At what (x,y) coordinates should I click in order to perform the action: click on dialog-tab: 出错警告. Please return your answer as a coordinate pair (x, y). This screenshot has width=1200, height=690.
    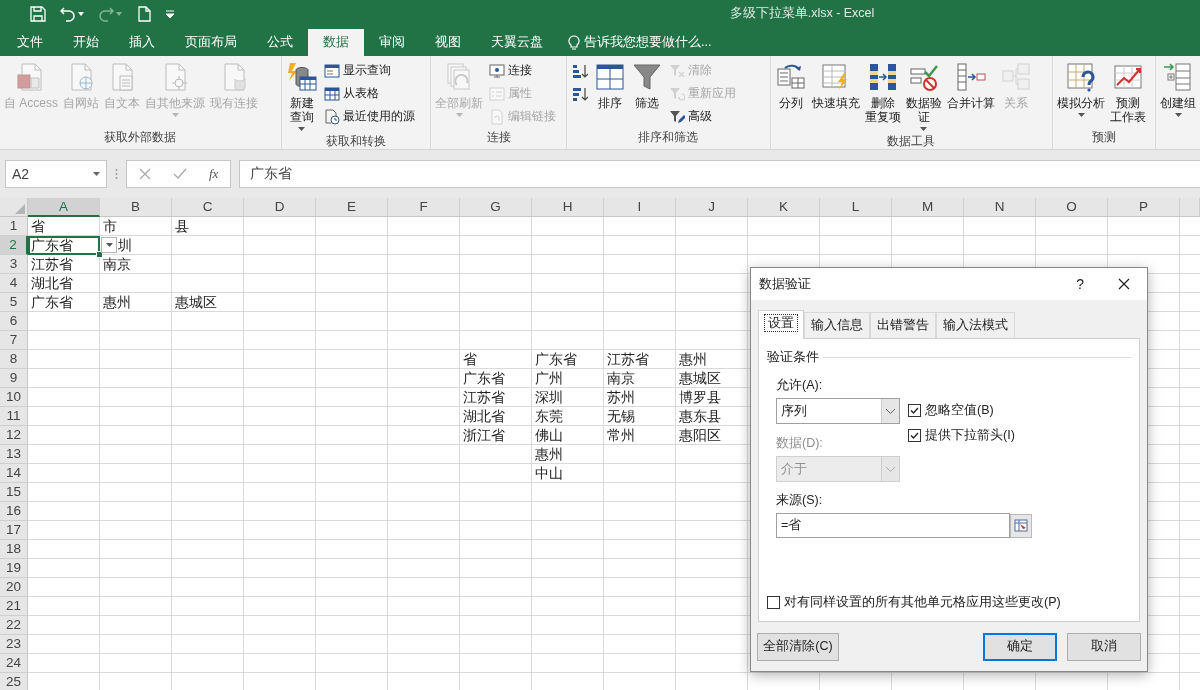
    Looking at the image, I should click on (903, 325).